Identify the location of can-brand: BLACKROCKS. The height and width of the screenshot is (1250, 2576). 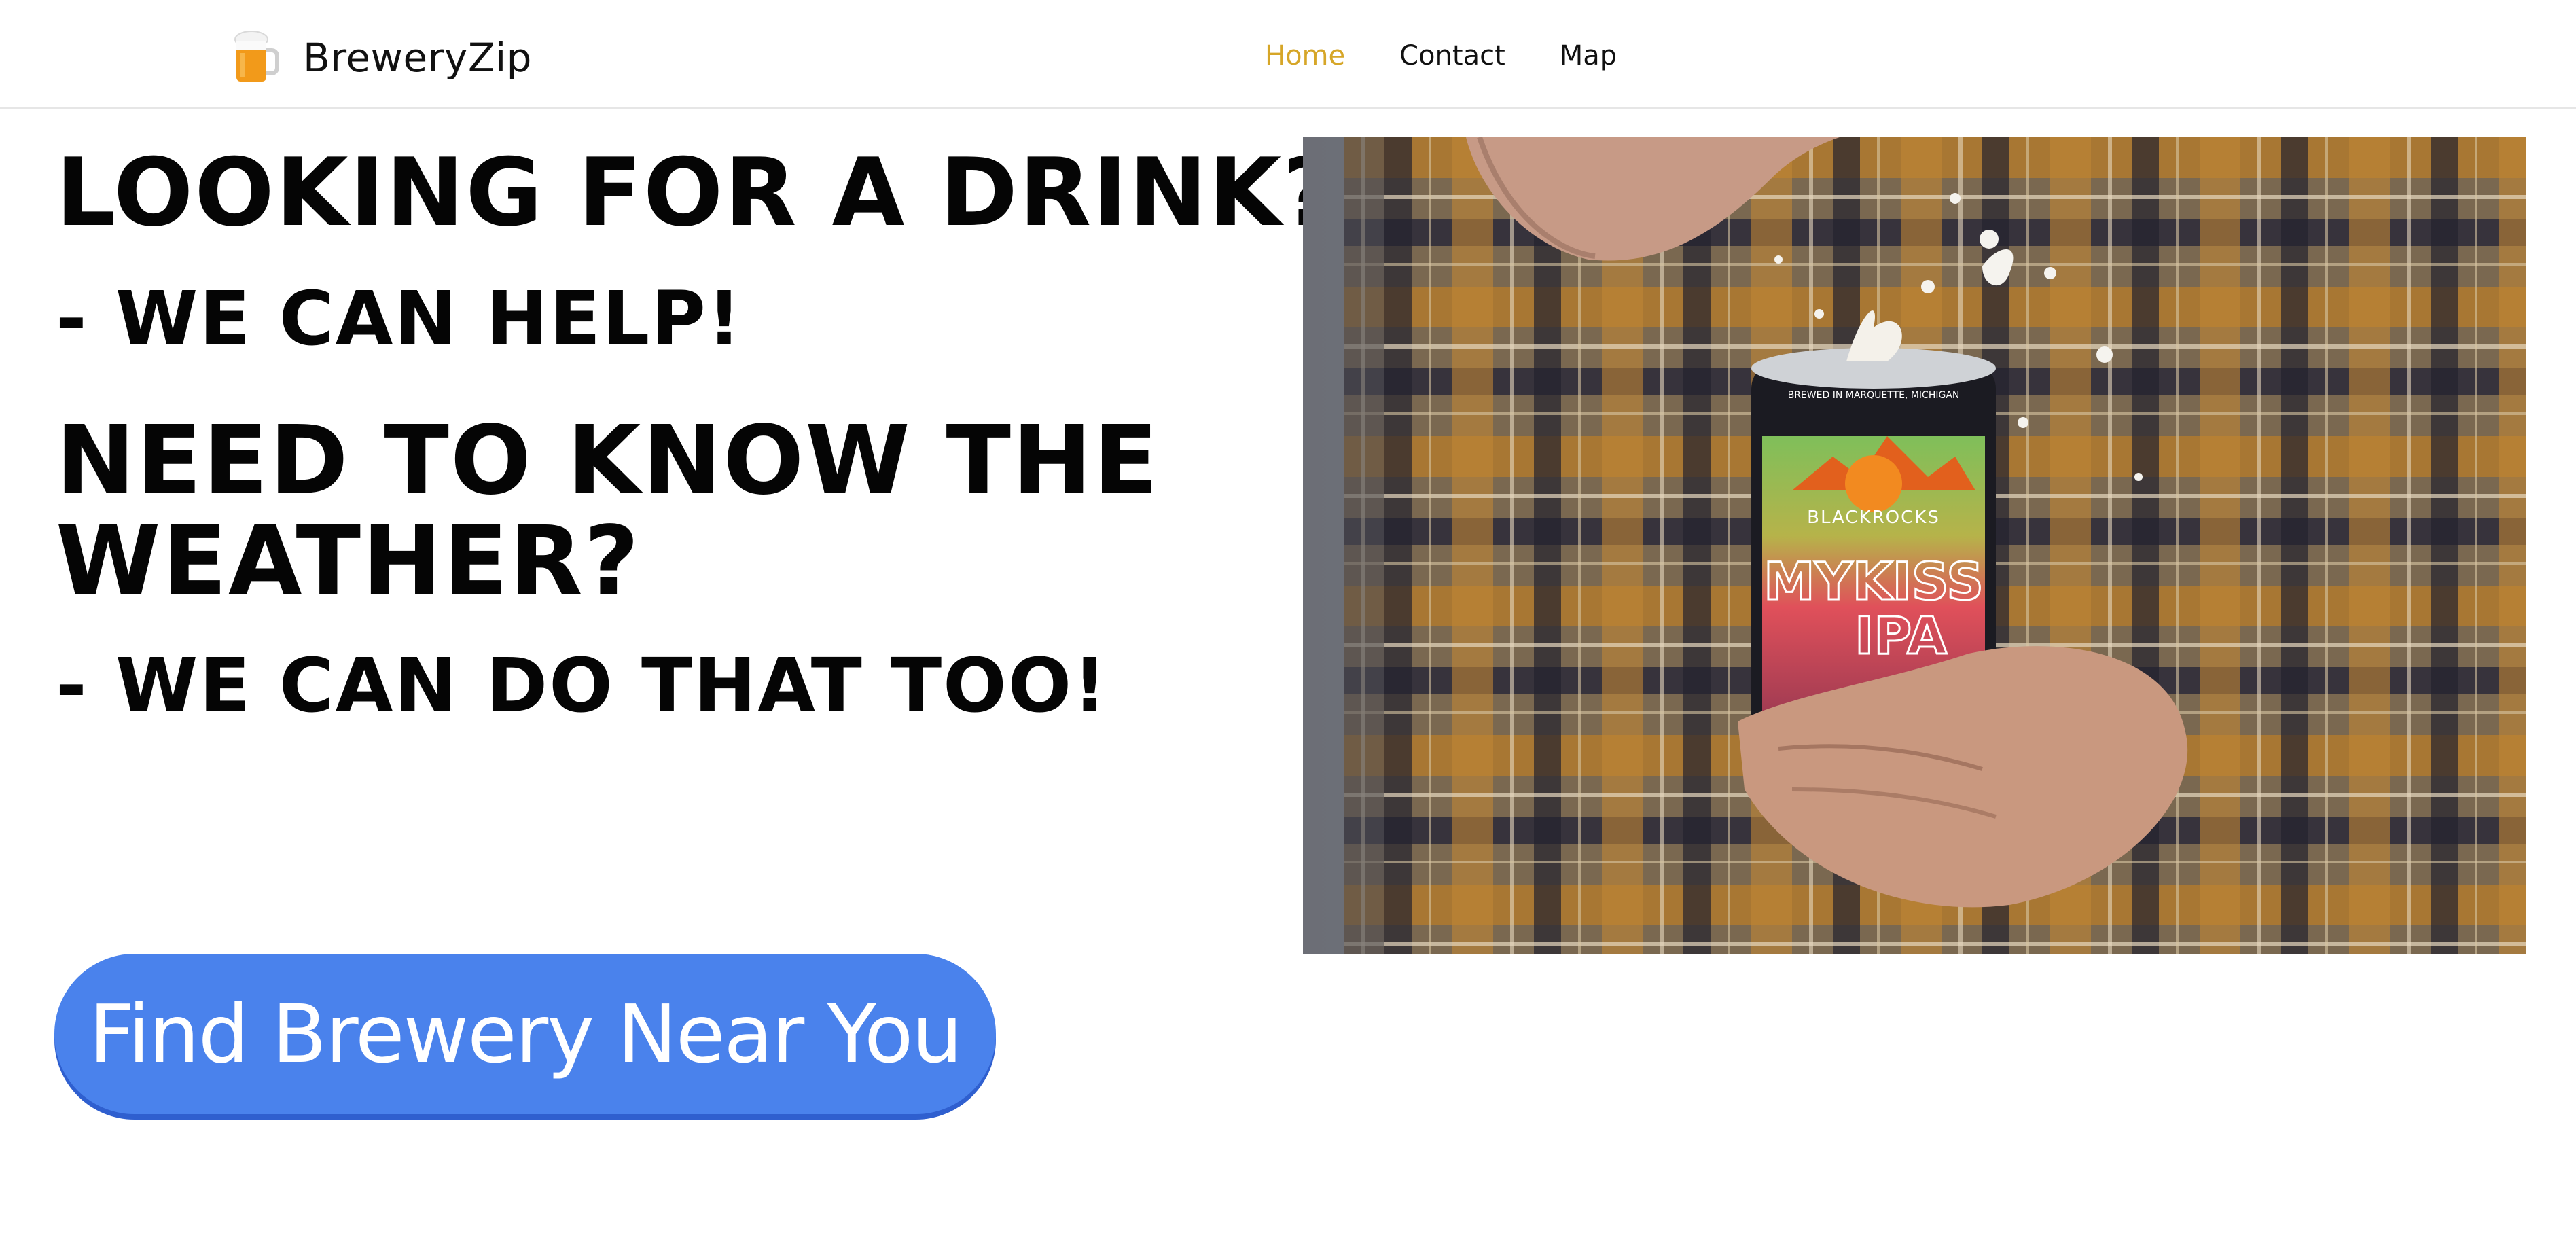
(1874, 517).